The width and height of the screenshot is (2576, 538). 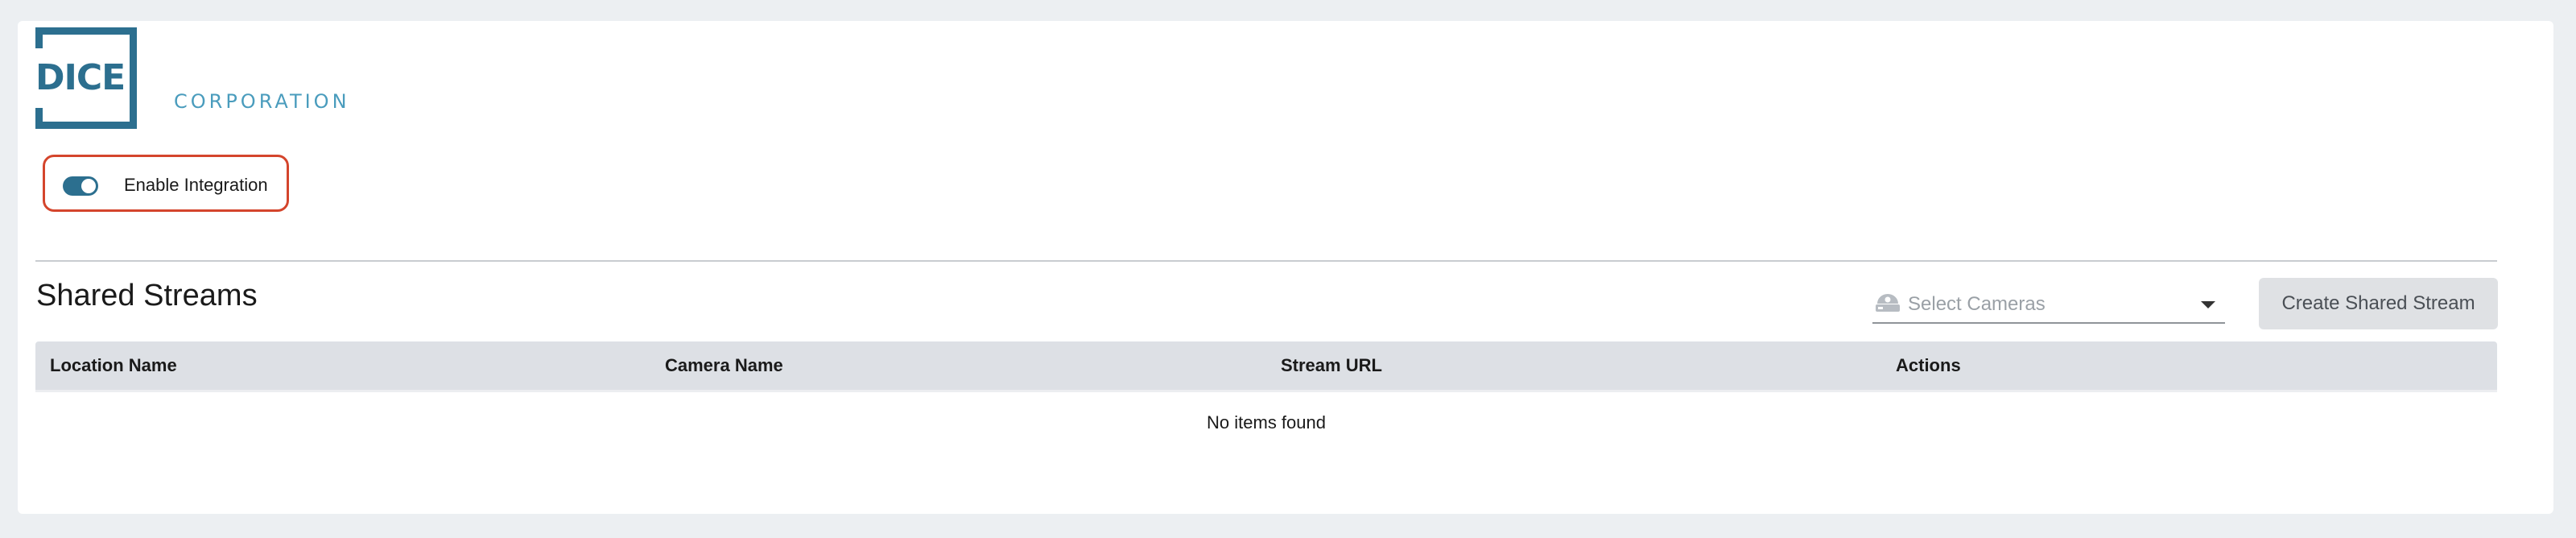 I want to click on select-cameras-dropdown: Select Cameras, so click(x=2048, y=303).